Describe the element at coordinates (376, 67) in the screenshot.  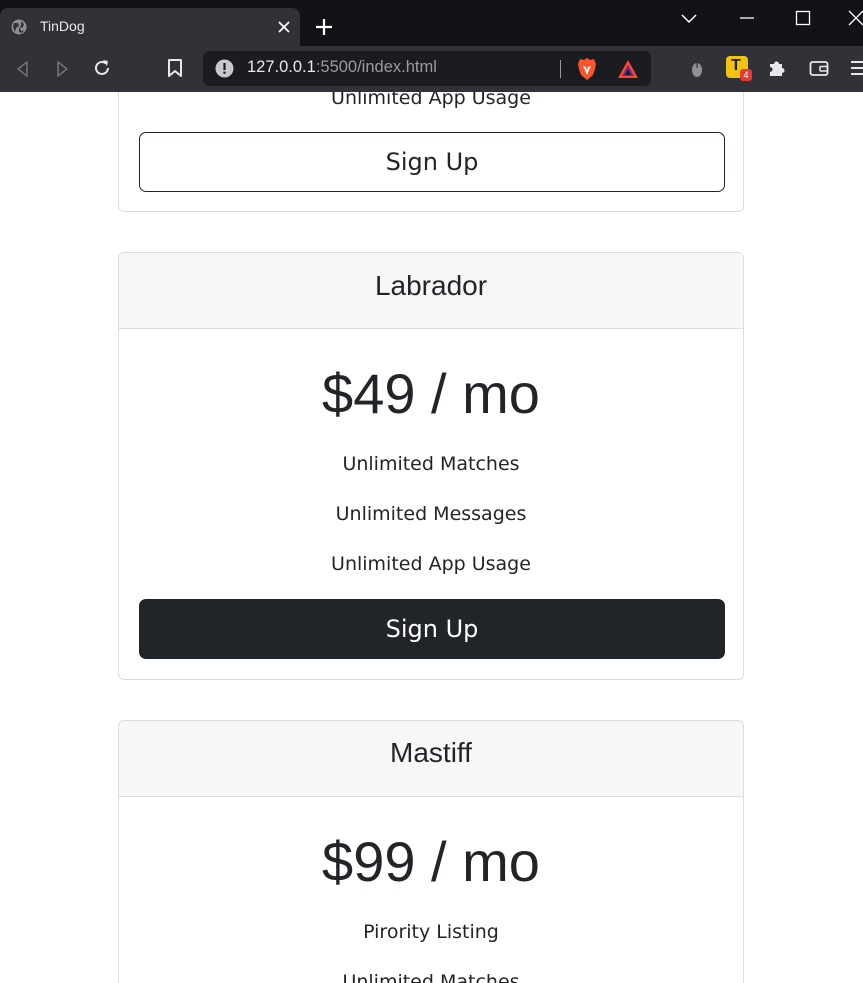
I see `url-path: :5500/index.html` at that location.